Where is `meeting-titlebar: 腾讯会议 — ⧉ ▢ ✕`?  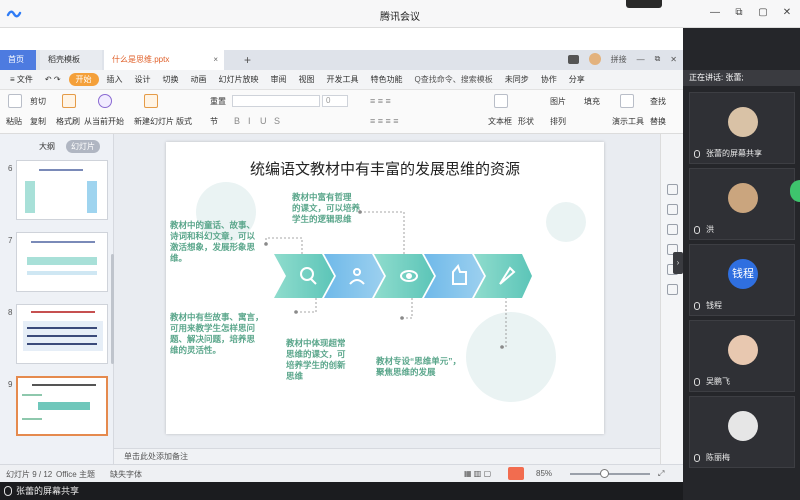 meeting-titlebar: 腾讯会议 — ⧉ ▢ ✕ is located at coordinates (400, 14).